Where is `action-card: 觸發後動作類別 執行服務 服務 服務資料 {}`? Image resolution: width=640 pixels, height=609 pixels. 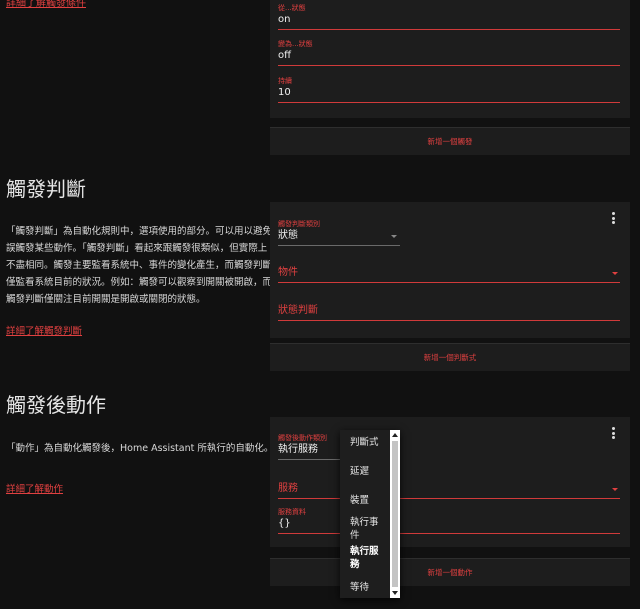
action-card: 觸發後動作類別 執行服務 服務 服務資料 {} is located at coordinates (450, 482).